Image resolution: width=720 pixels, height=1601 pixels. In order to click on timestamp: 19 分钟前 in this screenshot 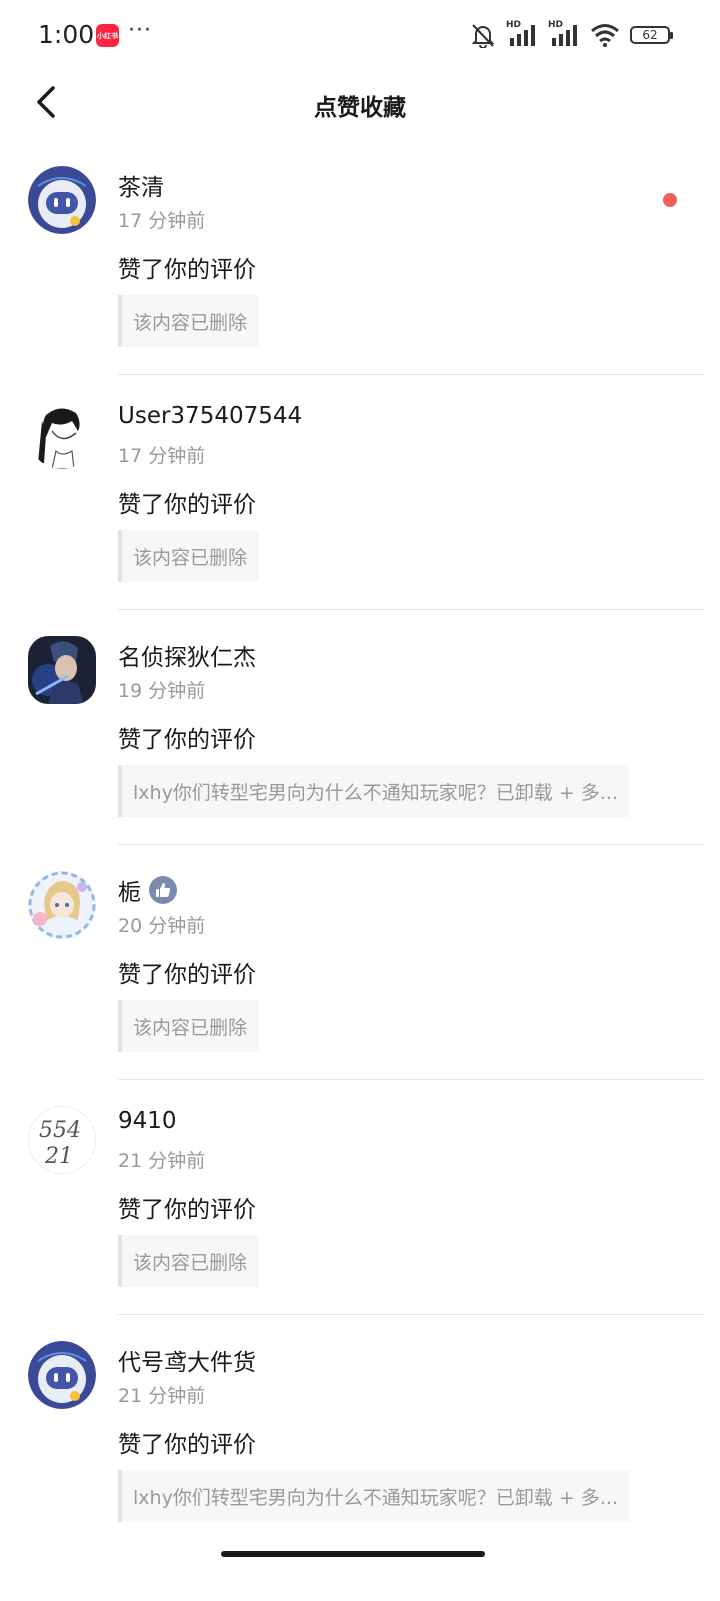, I will do `click(162, 691)`.